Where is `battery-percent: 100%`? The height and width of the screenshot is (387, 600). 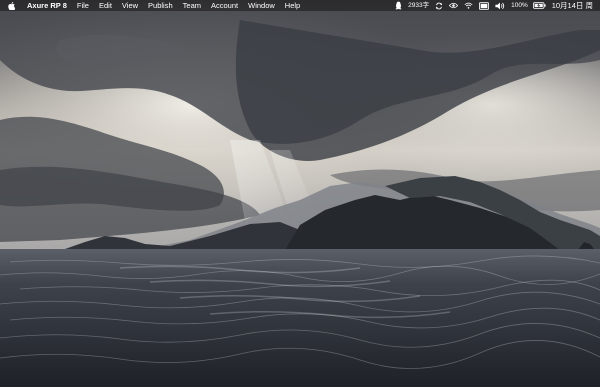 battery-percent: 100% is located at coordinates (519, 5).